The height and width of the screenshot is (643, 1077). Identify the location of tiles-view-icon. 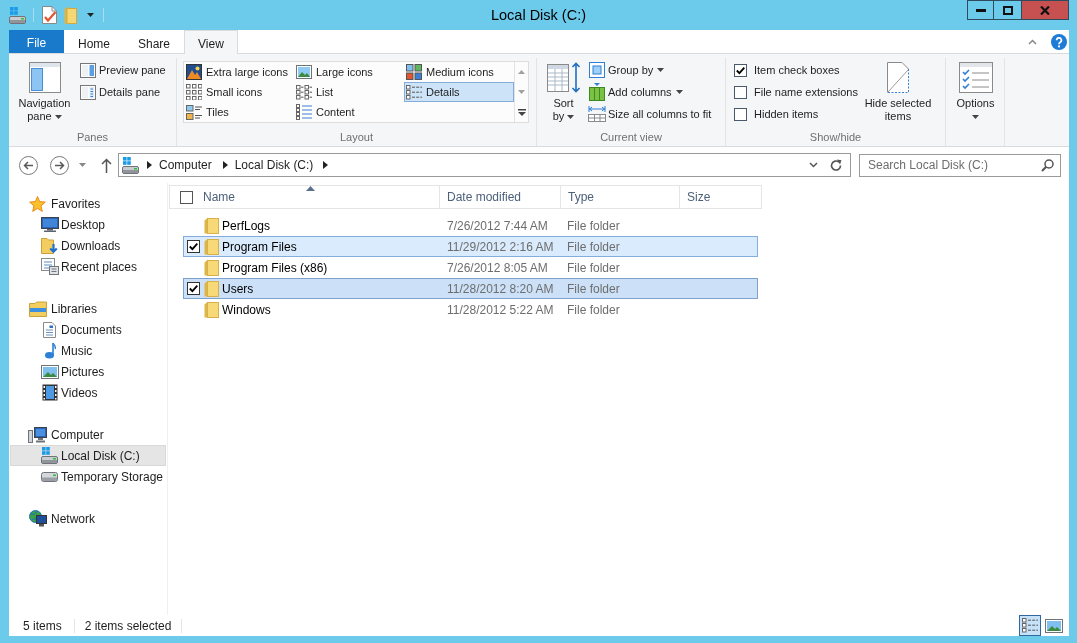
(194, 112).